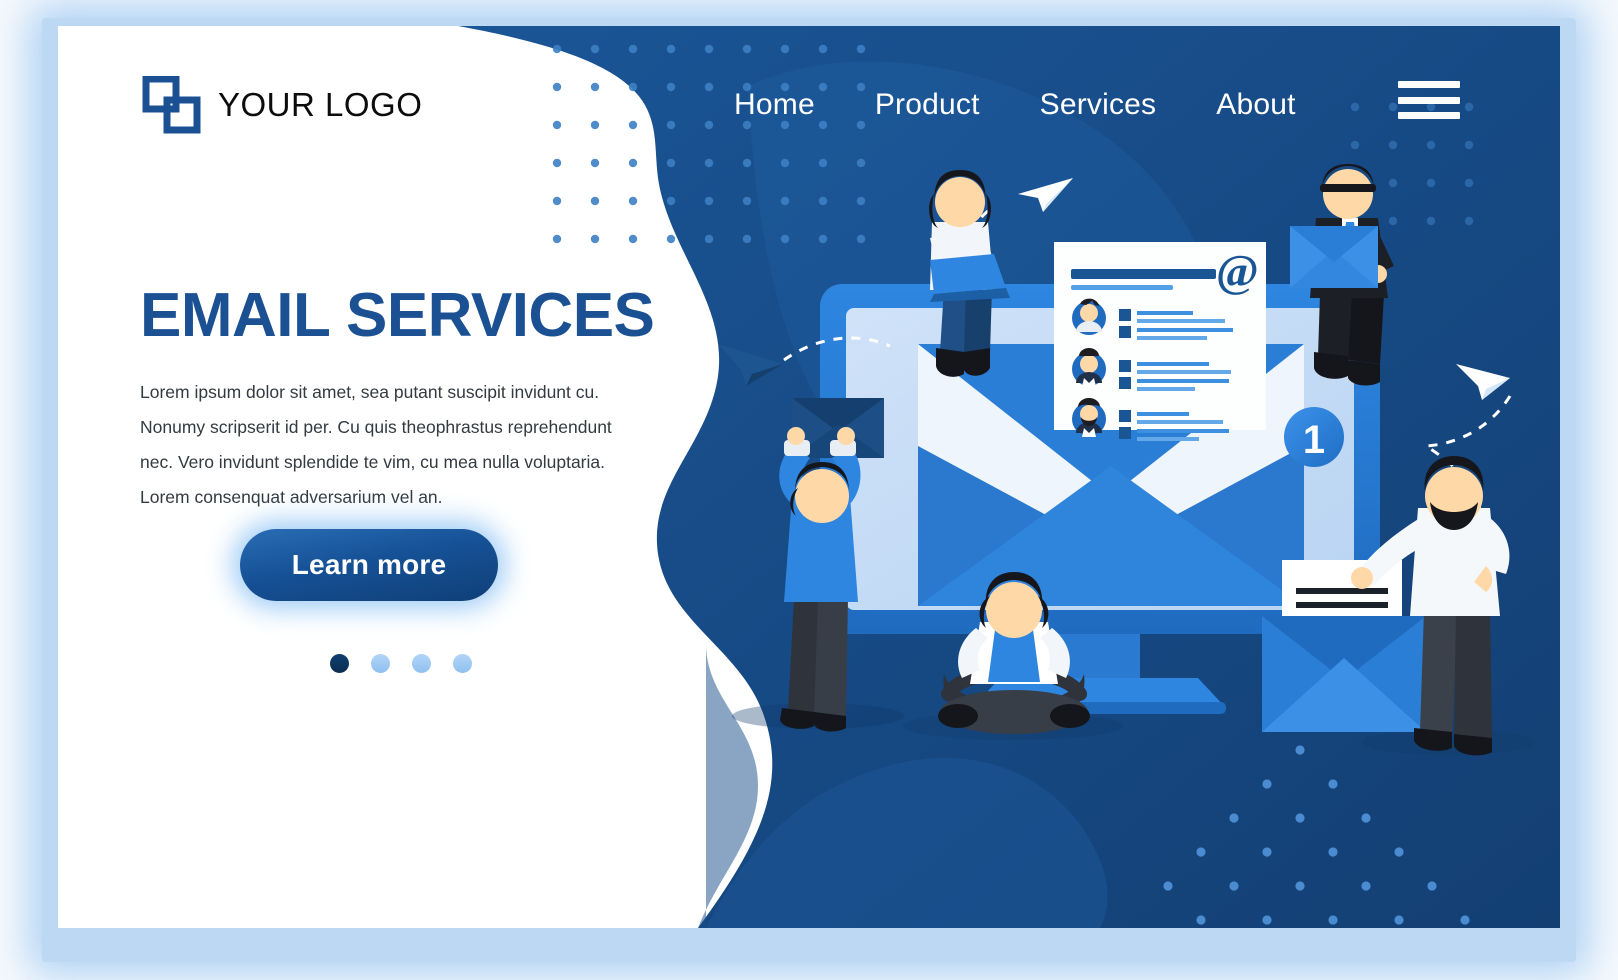  Describe the element at coordinates (171, 105) in the screenshot. I see `two-overlapping-squares-logo-icon` at that location.